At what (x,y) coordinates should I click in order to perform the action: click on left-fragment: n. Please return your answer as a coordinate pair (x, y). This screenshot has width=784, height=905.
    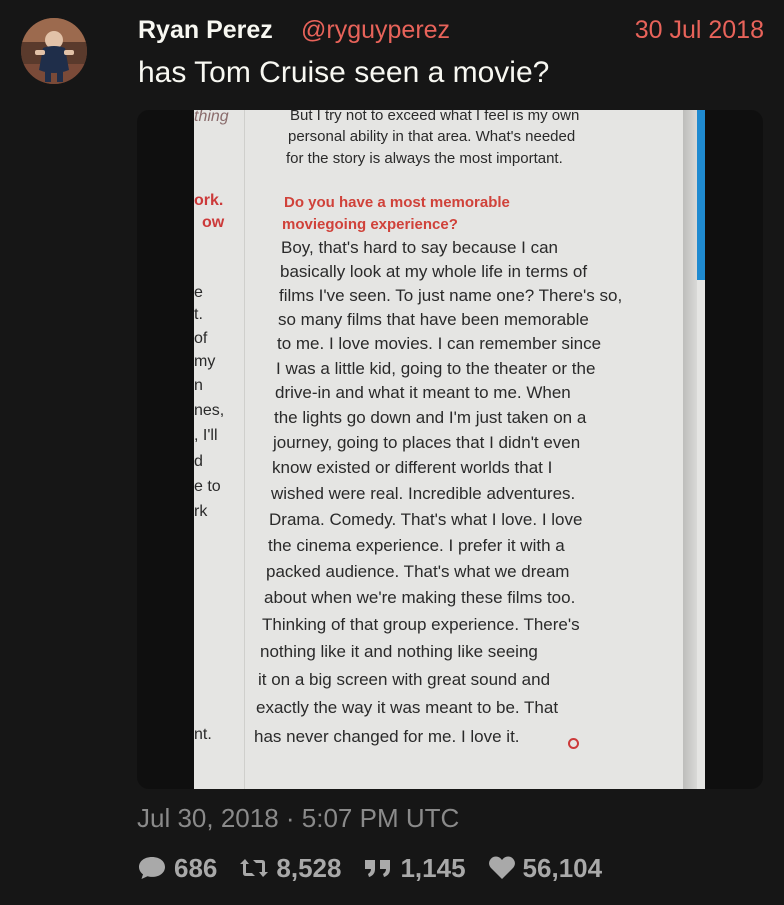
    Looking at the image, I should click on (198, 385).